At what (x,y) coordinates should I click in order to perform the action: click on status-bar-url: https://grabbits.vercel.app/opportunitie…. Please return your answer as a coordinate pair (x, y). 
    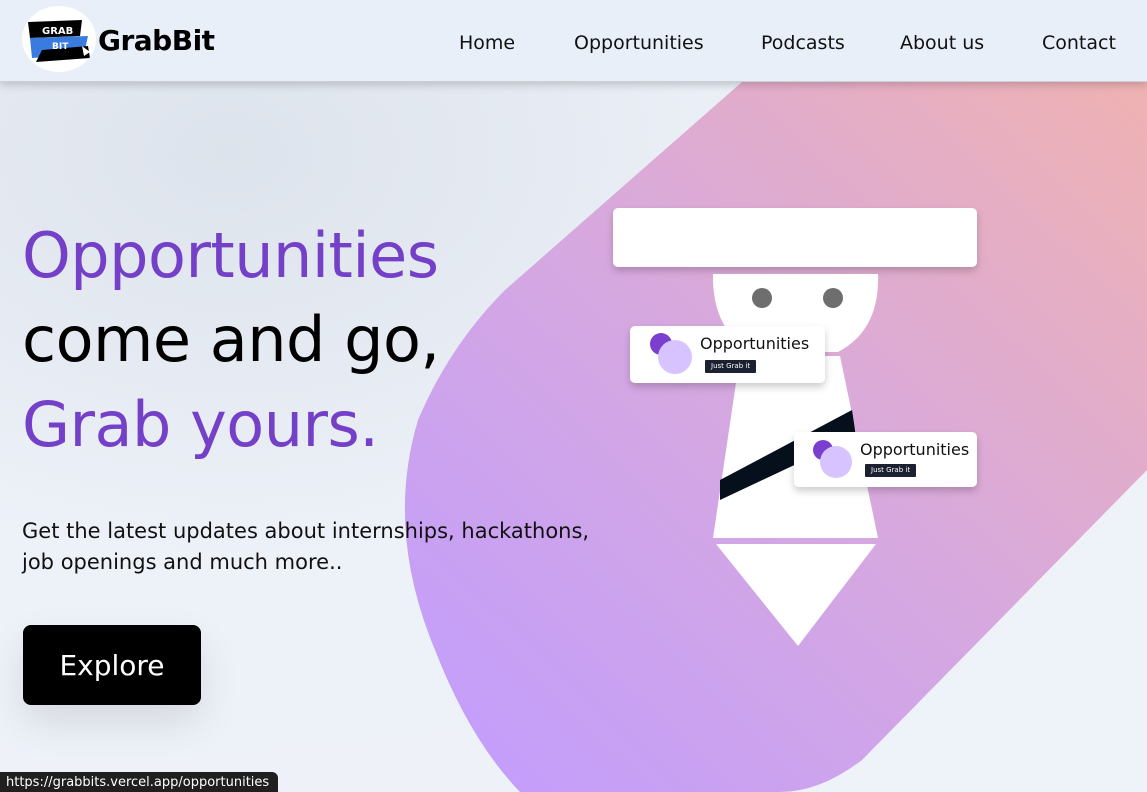
    Looking at the image, I should click on (139, 782).